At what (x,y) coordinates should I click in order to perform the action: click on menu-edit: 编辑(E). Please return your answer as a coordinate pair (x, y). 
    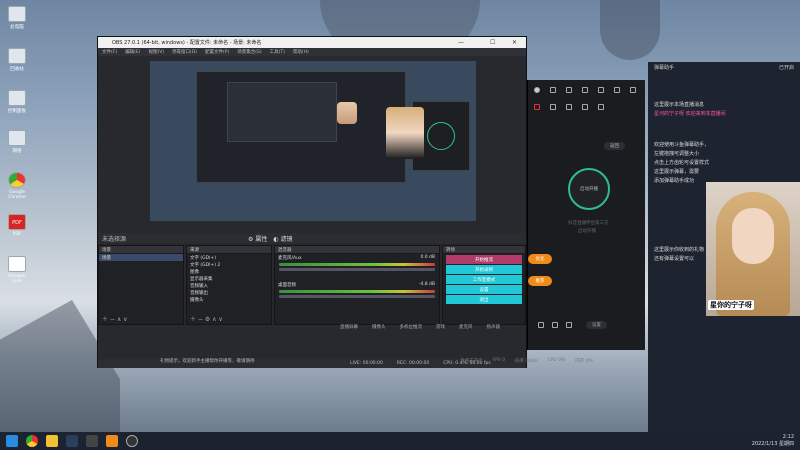
    Looking at the image, I should click on (132, 52).